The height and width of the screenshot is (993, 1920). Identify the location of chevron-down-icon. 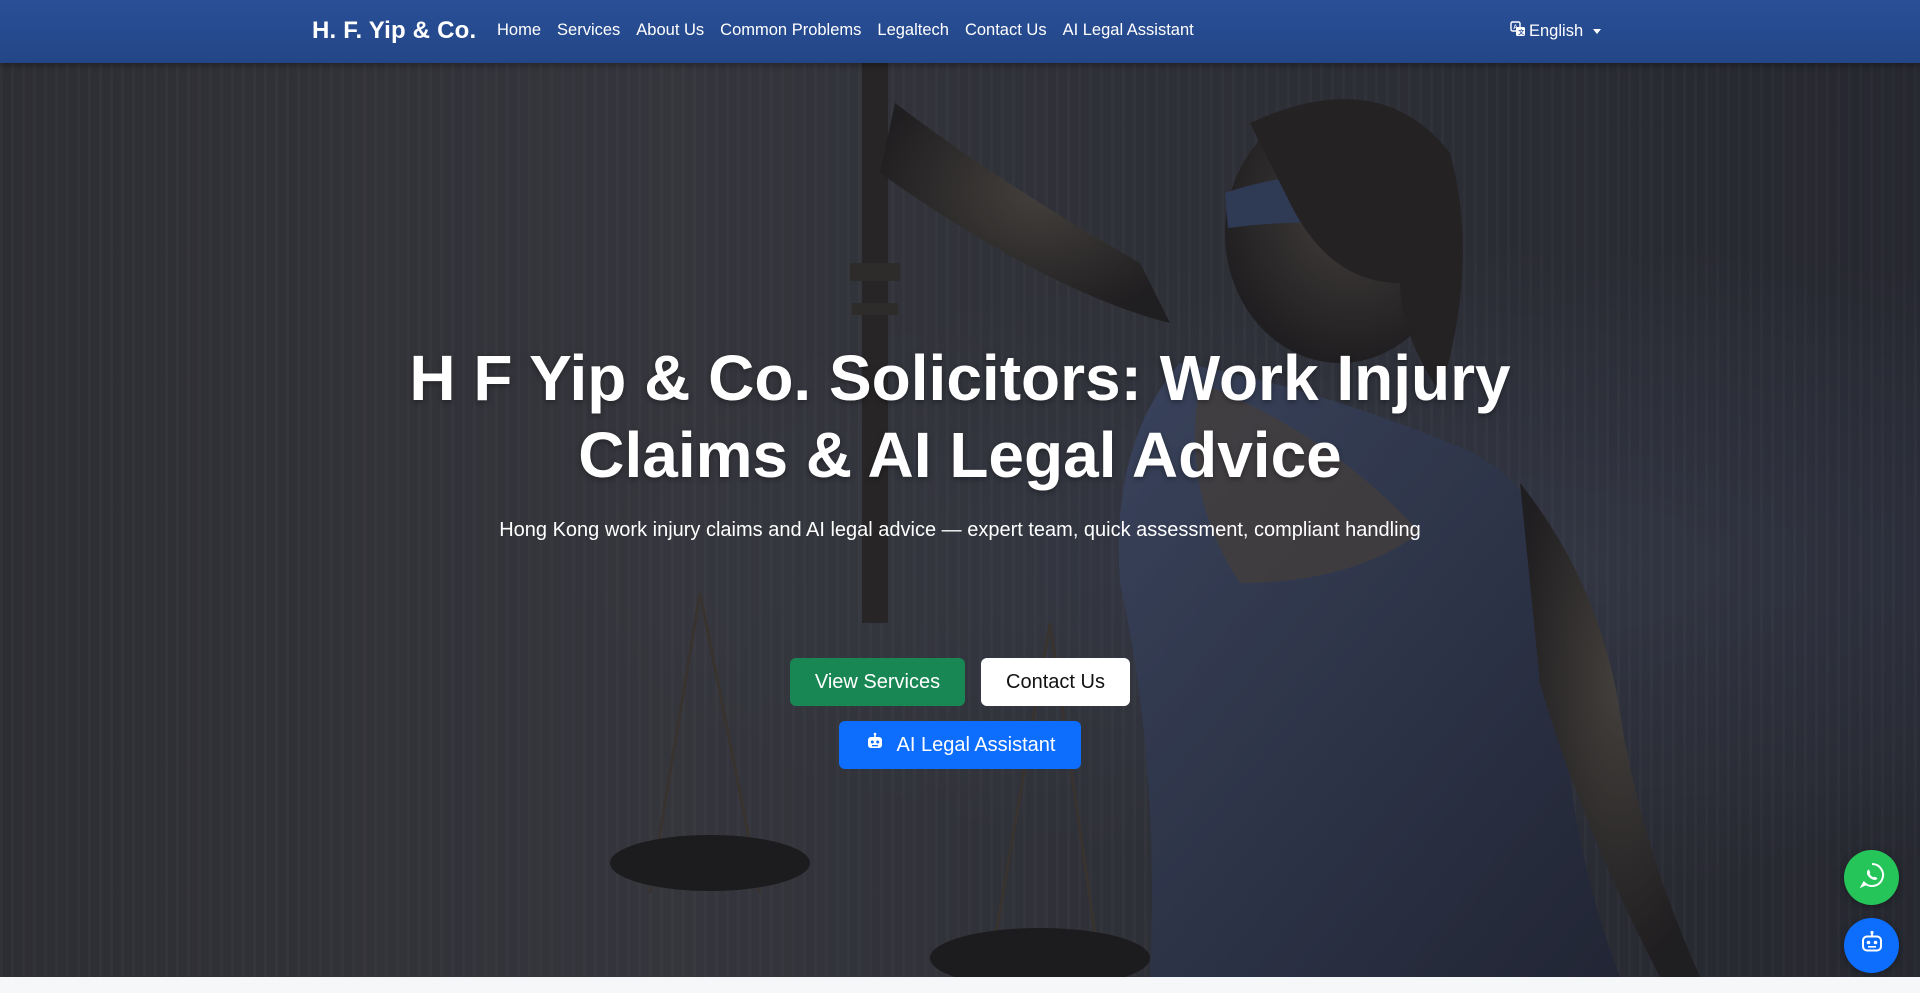
(1597, 31).